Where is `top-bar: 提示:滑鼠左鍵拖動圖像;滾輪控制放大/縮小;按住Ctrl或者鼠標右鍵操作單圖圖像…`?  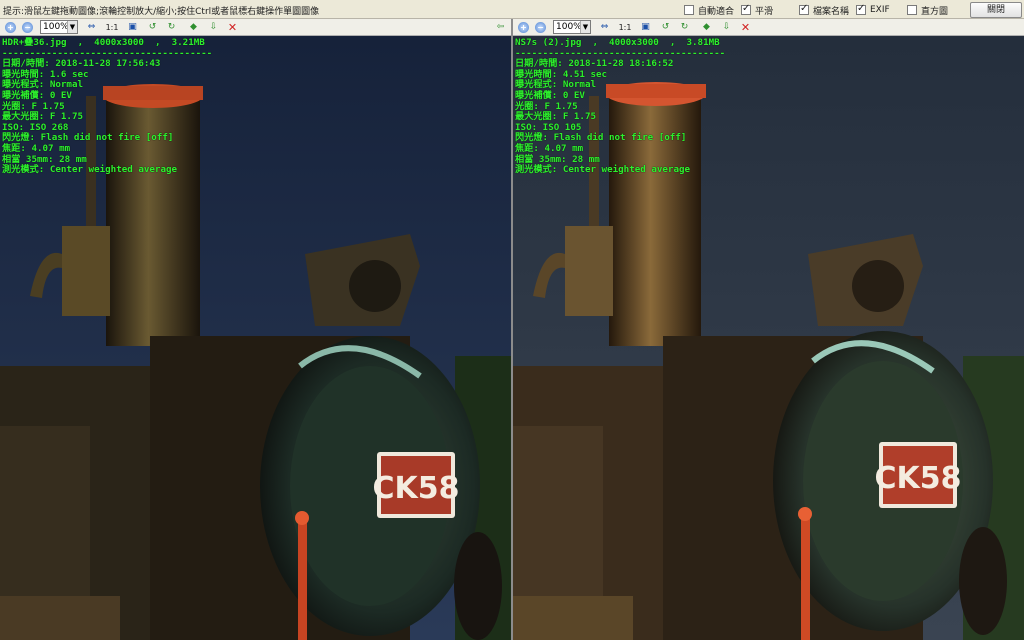
top-bar: 提示:滑鼠左鍵拖動圖像;滾輪控制放大/縮小;按住Ctrl或者鼠標右鍵操作單圖圖像… is located at coordinates (512, 9).